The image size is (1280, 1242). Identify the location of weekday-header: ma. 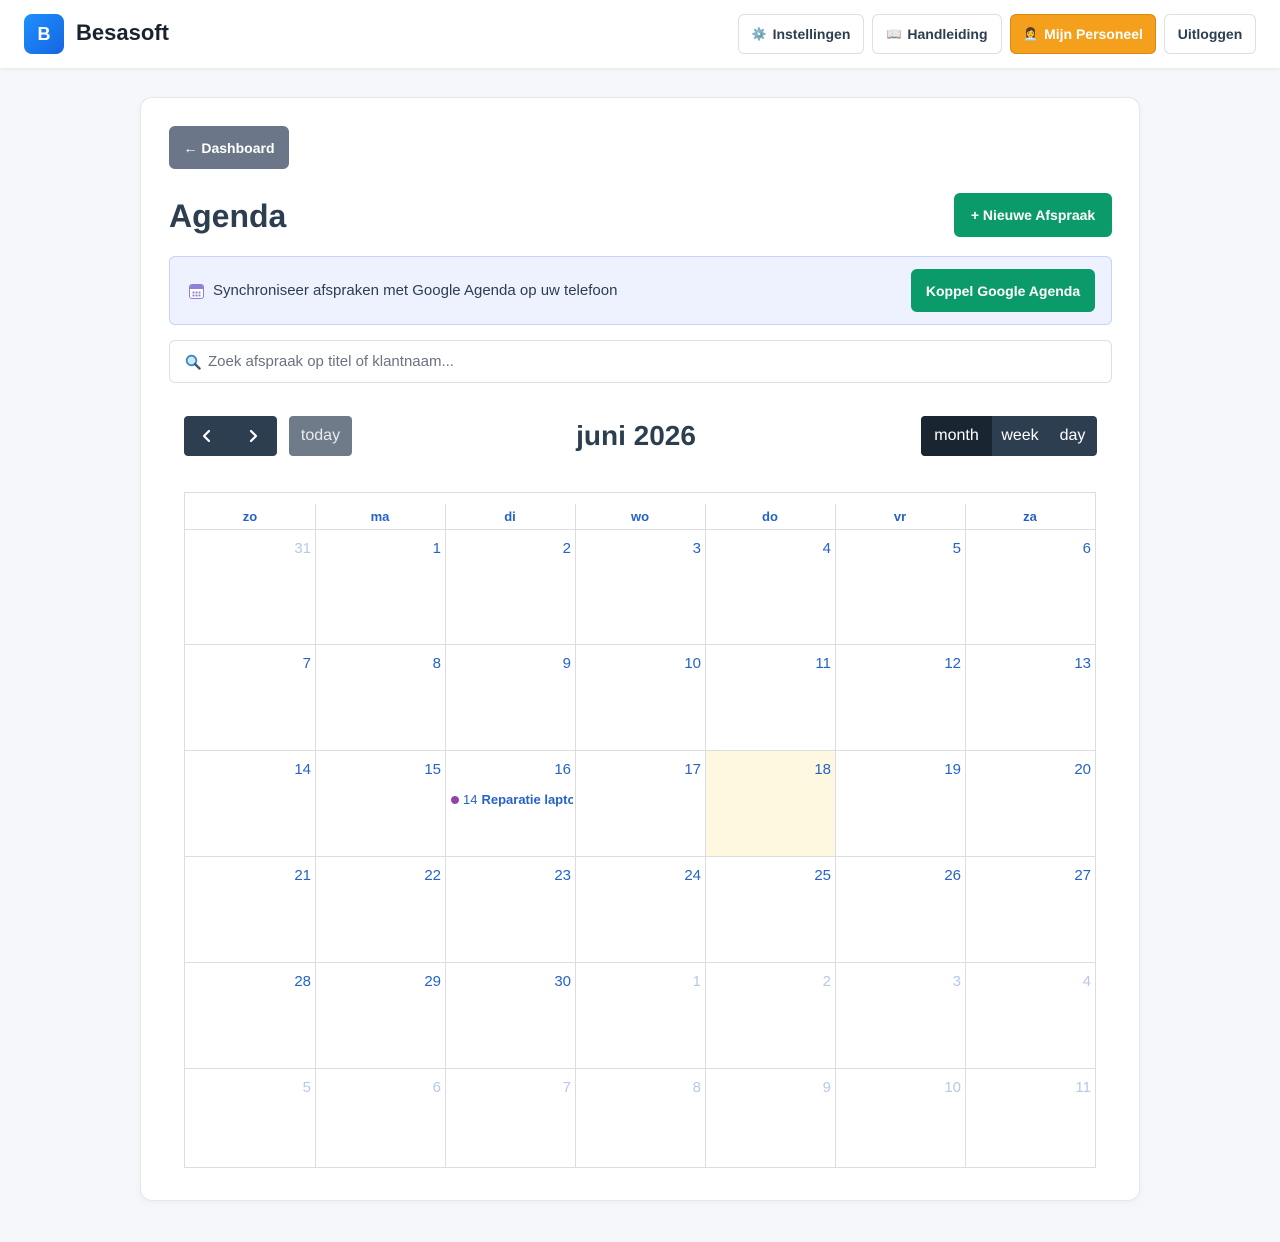
(380, 511).